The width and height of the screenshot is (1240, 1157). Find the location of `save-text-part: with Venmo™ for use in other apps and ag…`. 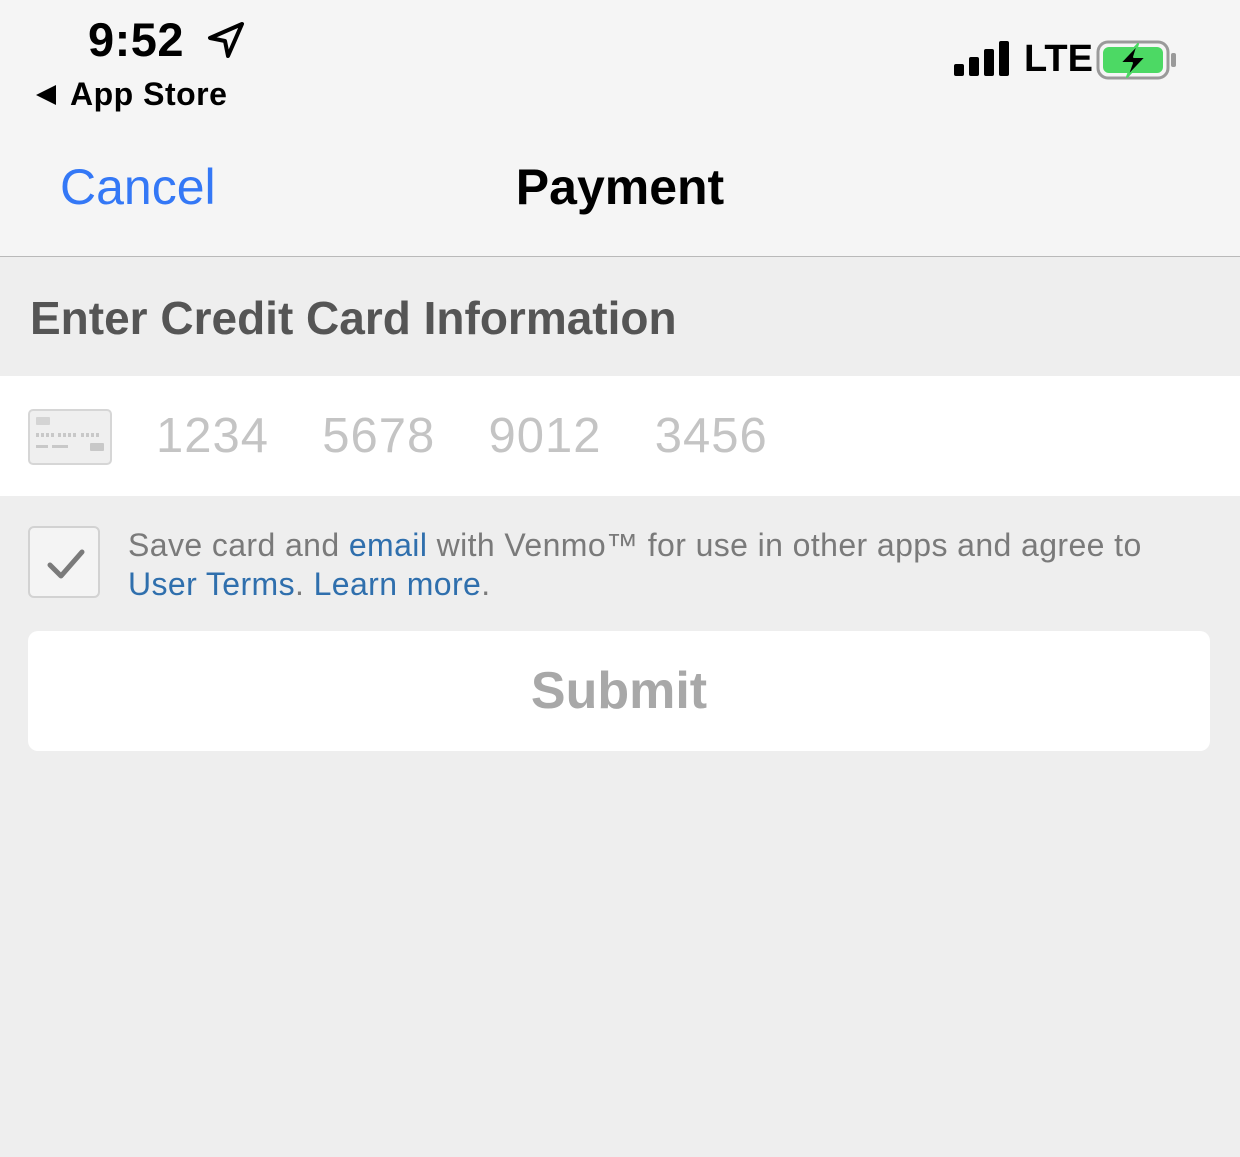

save-text-part: with Venmo™ for use in other apps and ag… is located at coordinates (784, 545).